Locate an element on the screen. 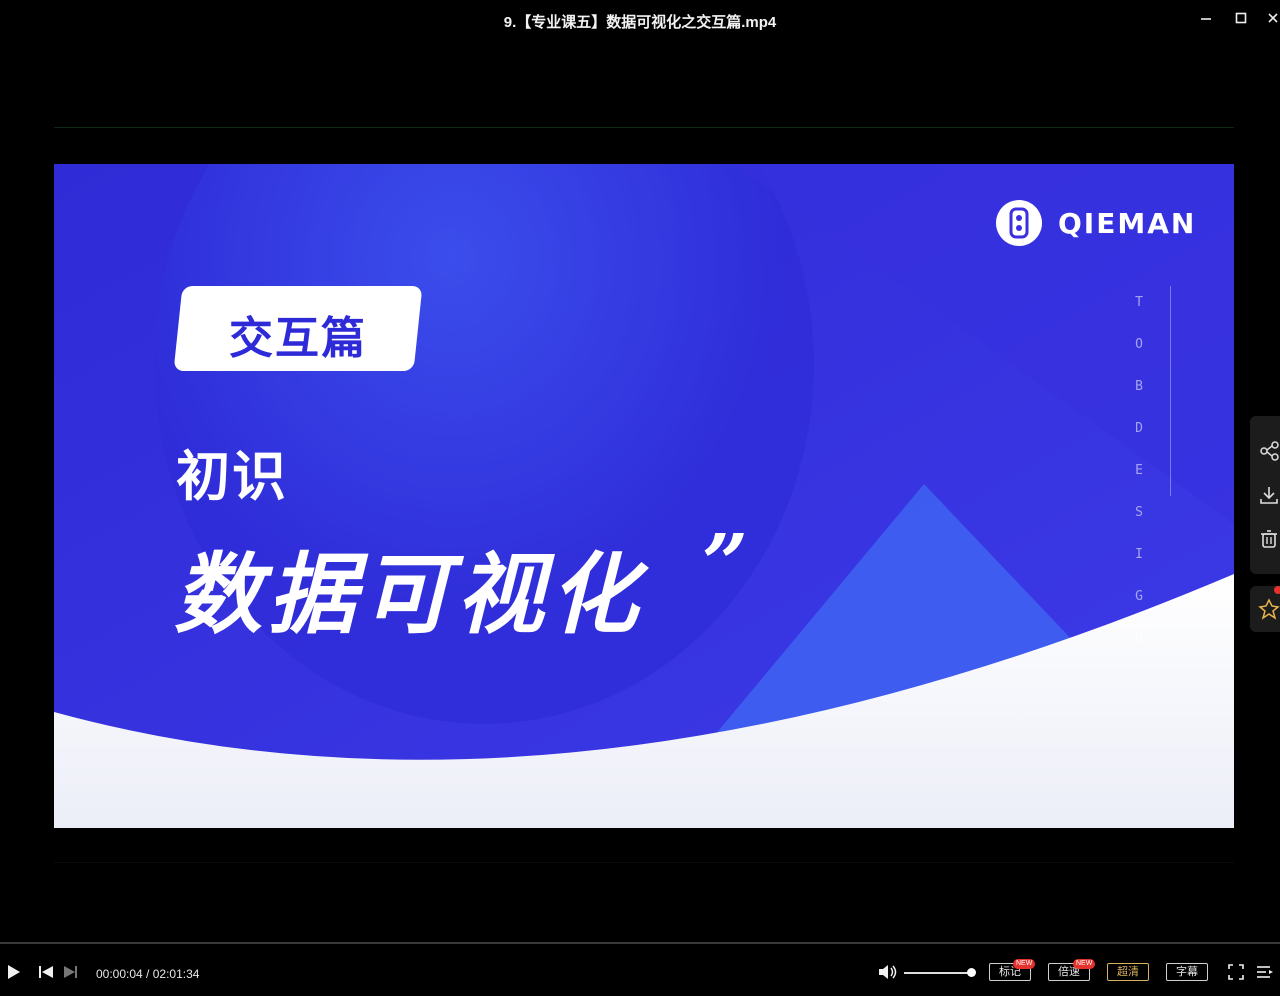 The width and height of the screenshot is (1280, 996). fullscreen-button is located at coordinates (1236, 974).